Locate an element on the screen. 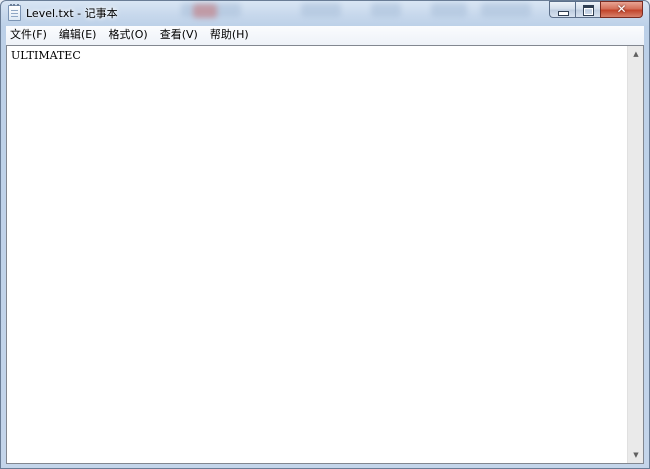 This screenshot has width=650, height=469. menu-help: 帮助(H) is located at coordinates (229, 35).